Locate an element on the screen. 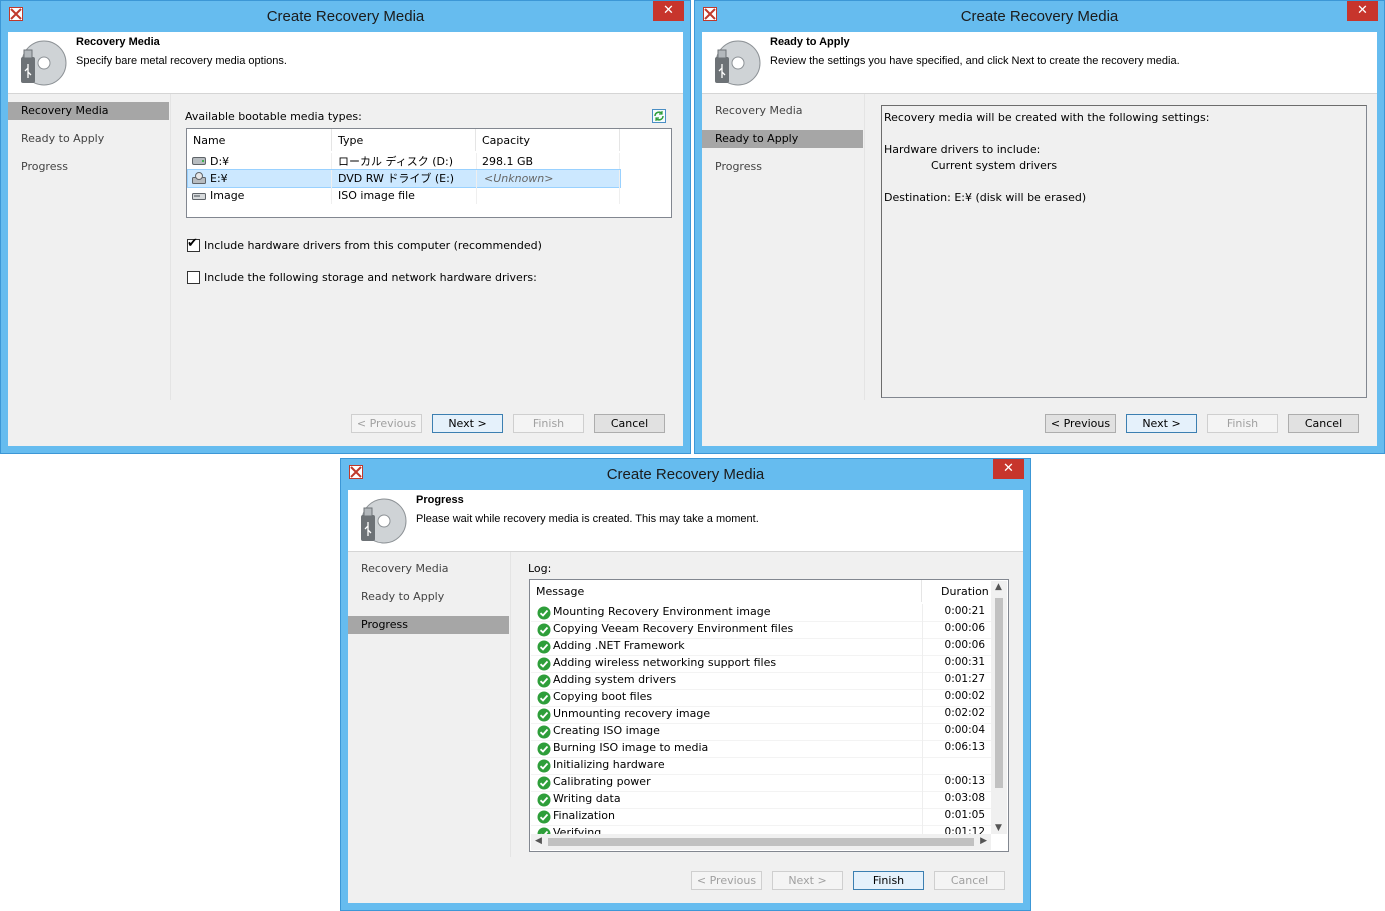 The height and width of the screenshot is (911, 1385). table-row-selected: E:¥ DVD RW ドライブ (E:) <Unknown> is located at coordinates (404, 178).